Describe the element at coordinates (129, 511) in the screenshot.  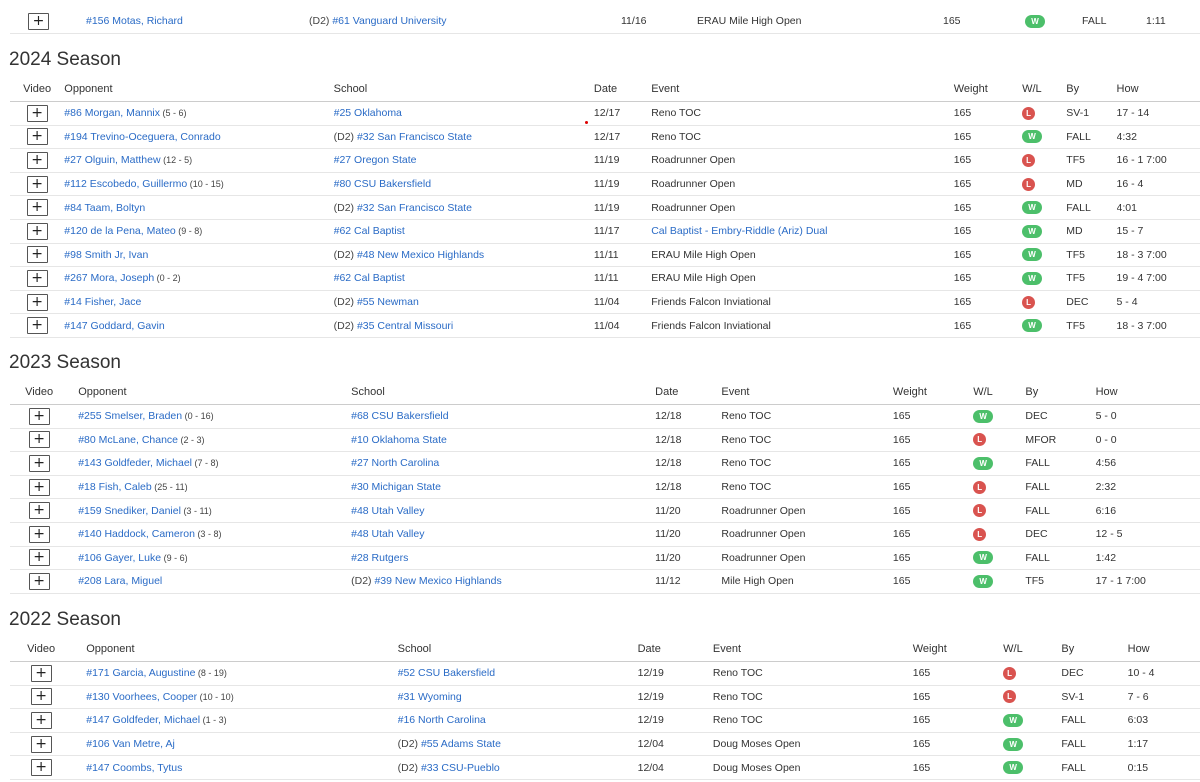
I see `opponent-link: #159 Snediker, Daniel` at that location.